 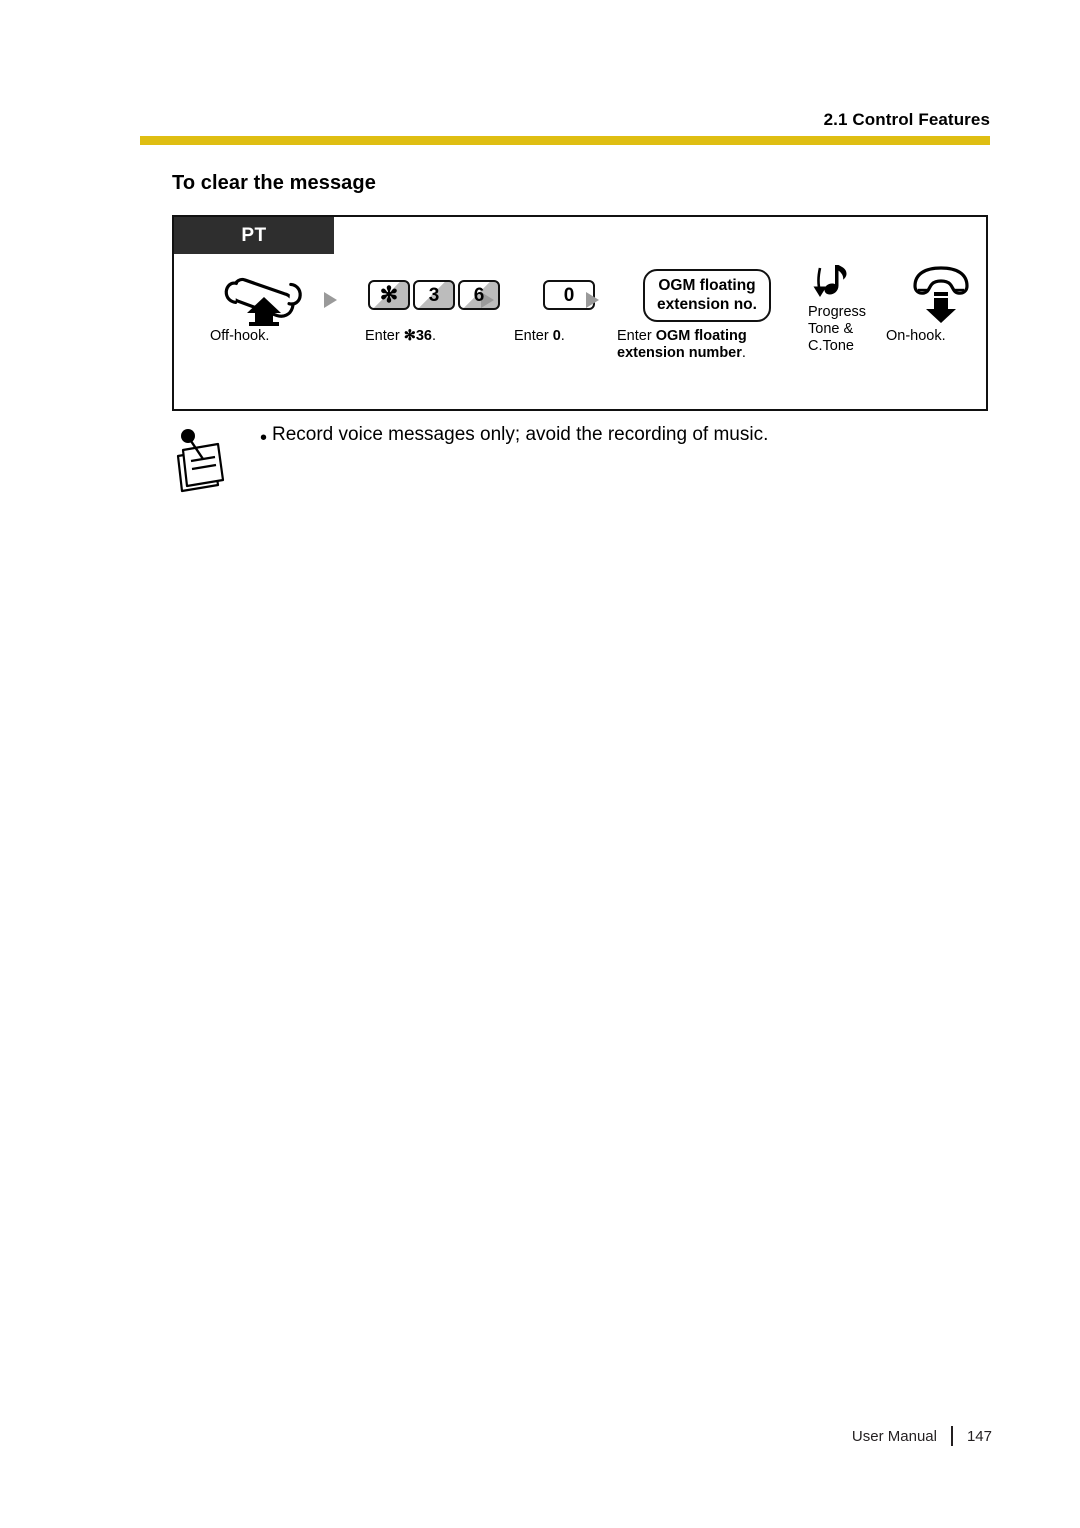 I want to click on step-on-hook: On-hook., so click(x=941, y=303).